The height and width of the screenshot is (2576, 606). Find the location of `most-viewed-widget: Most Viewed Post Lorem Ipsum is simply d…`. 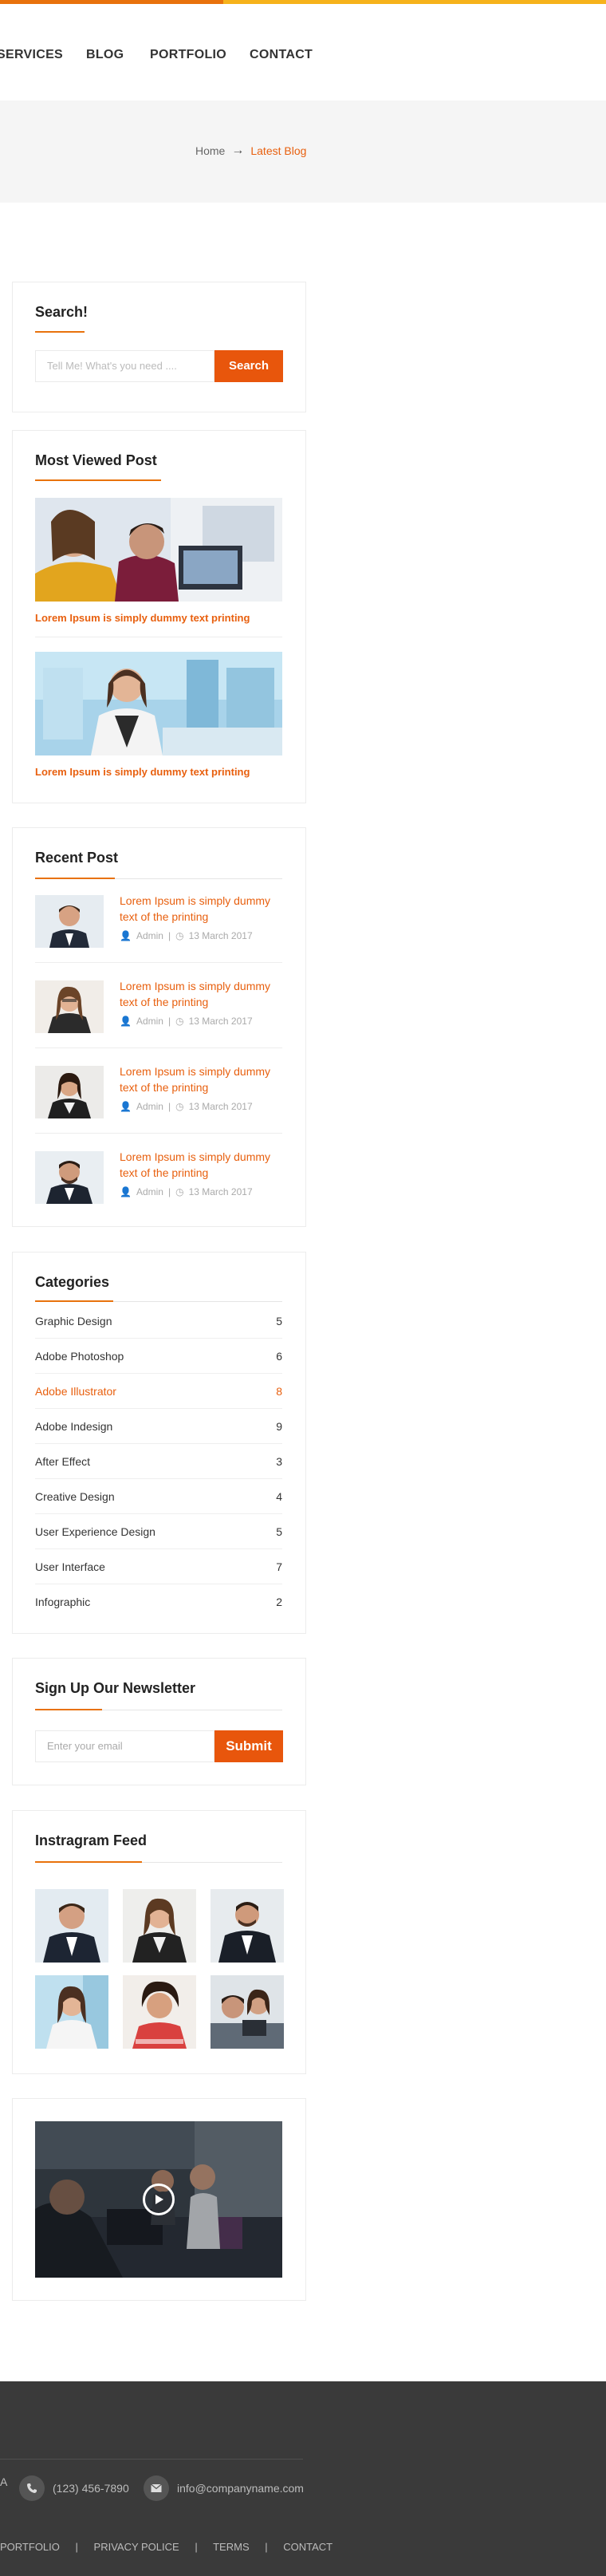

most-viewed-widget: Most Viewed Post Lorem Ipsum is simply d… is located at coordinates (159, 616).